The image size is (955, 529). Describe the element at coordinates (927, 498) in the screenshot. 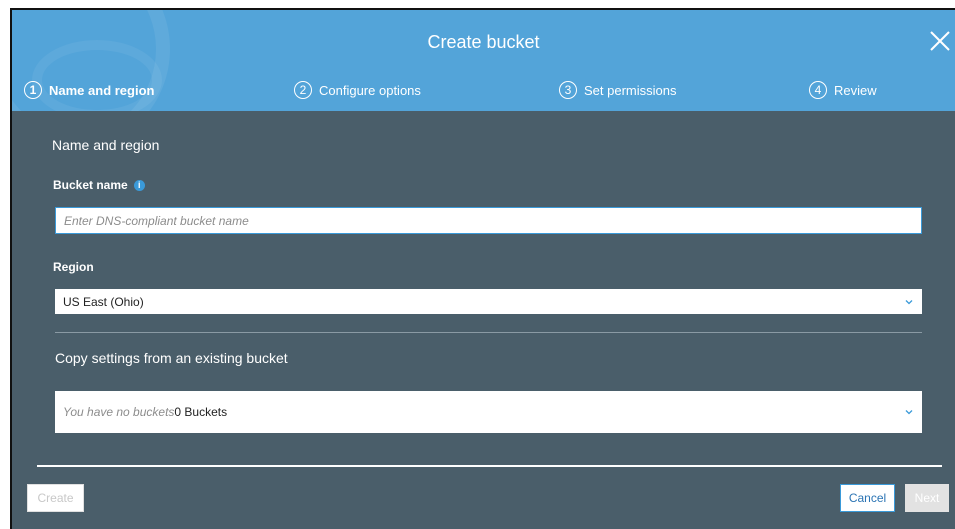

I see `next-button: Next` at that location.